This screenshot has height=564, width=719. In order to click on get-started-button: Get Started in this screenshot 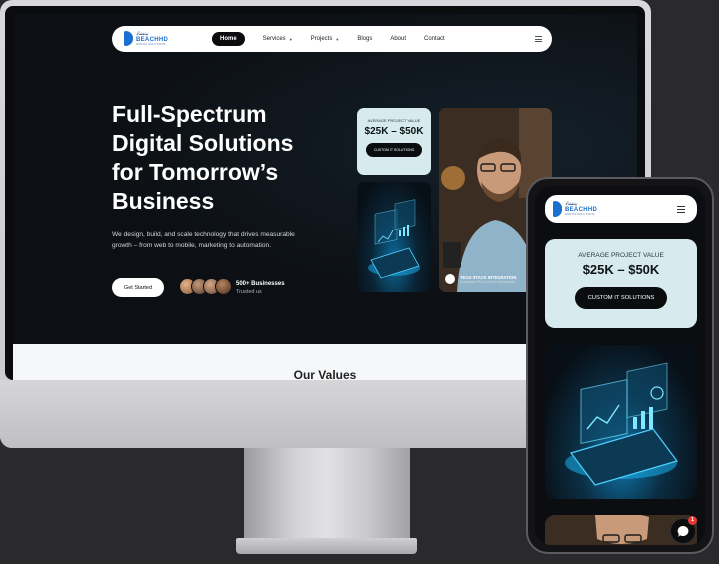, I will do `click(138, 287)`.